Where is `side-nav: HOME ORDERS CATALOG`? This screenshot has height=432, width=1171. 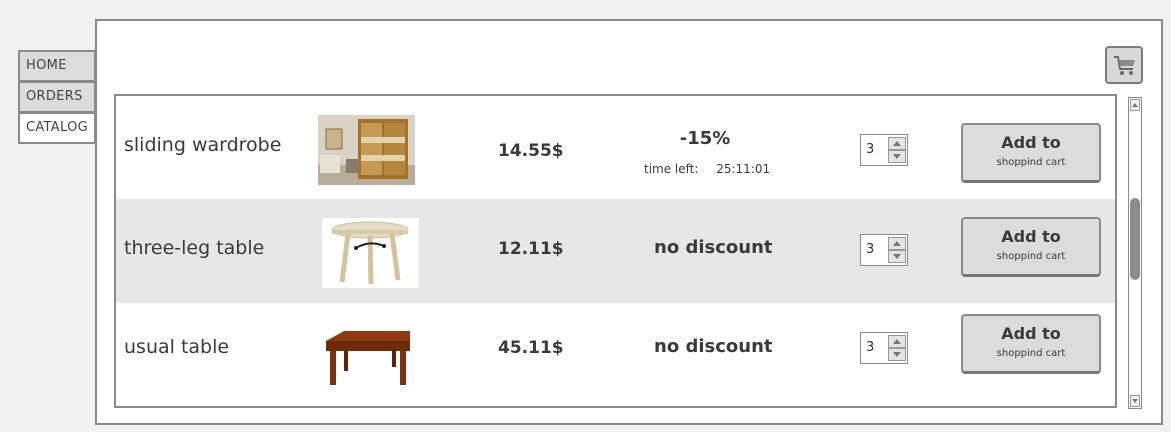
side-nav: HOME ORDERS CATALOG is located at coordinates (57, 97).